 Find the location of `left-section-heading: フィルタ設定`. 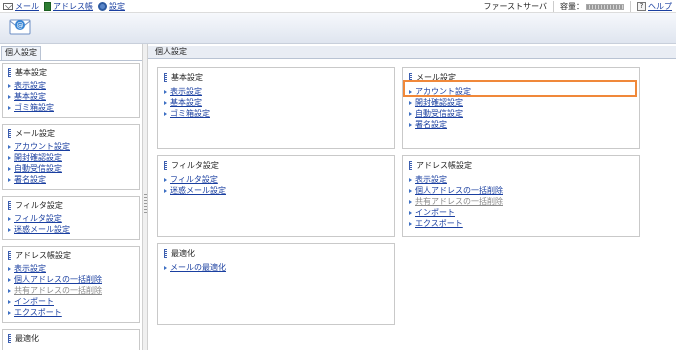

left-section-heading: フィルタ設定 is located at coordinates (72, 205).